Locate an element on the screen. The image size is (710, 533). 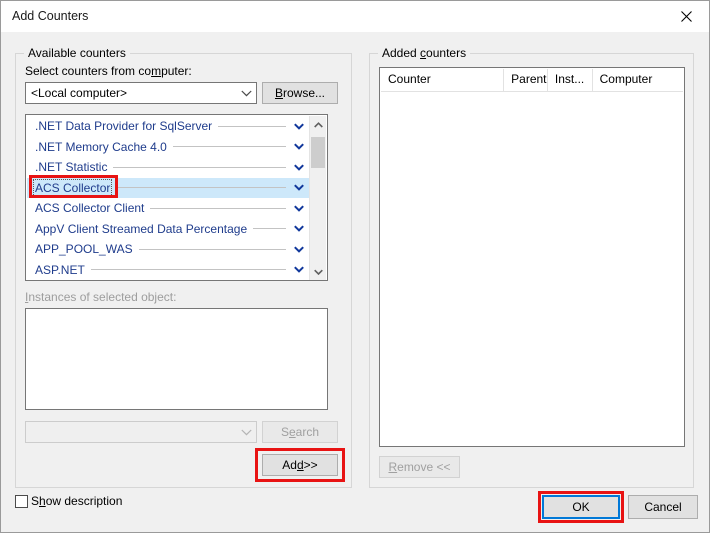
ok-button: OK is located at coordinates (581, 507).